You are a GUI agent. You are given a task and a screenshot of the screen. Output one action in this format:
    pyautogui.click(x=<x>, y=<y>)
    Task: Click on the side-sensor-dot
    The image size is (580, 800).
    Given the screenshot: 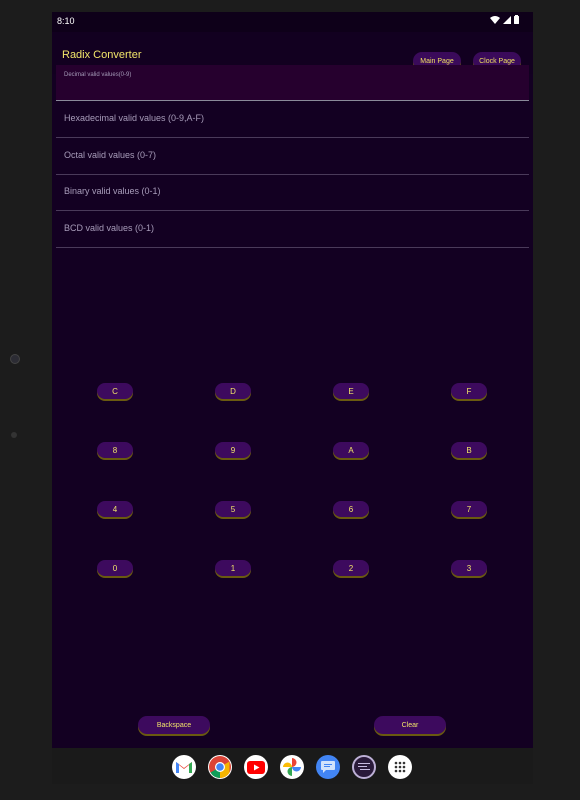 What is the action you would take?
    pyautogui.click(x=15, y=359)
    